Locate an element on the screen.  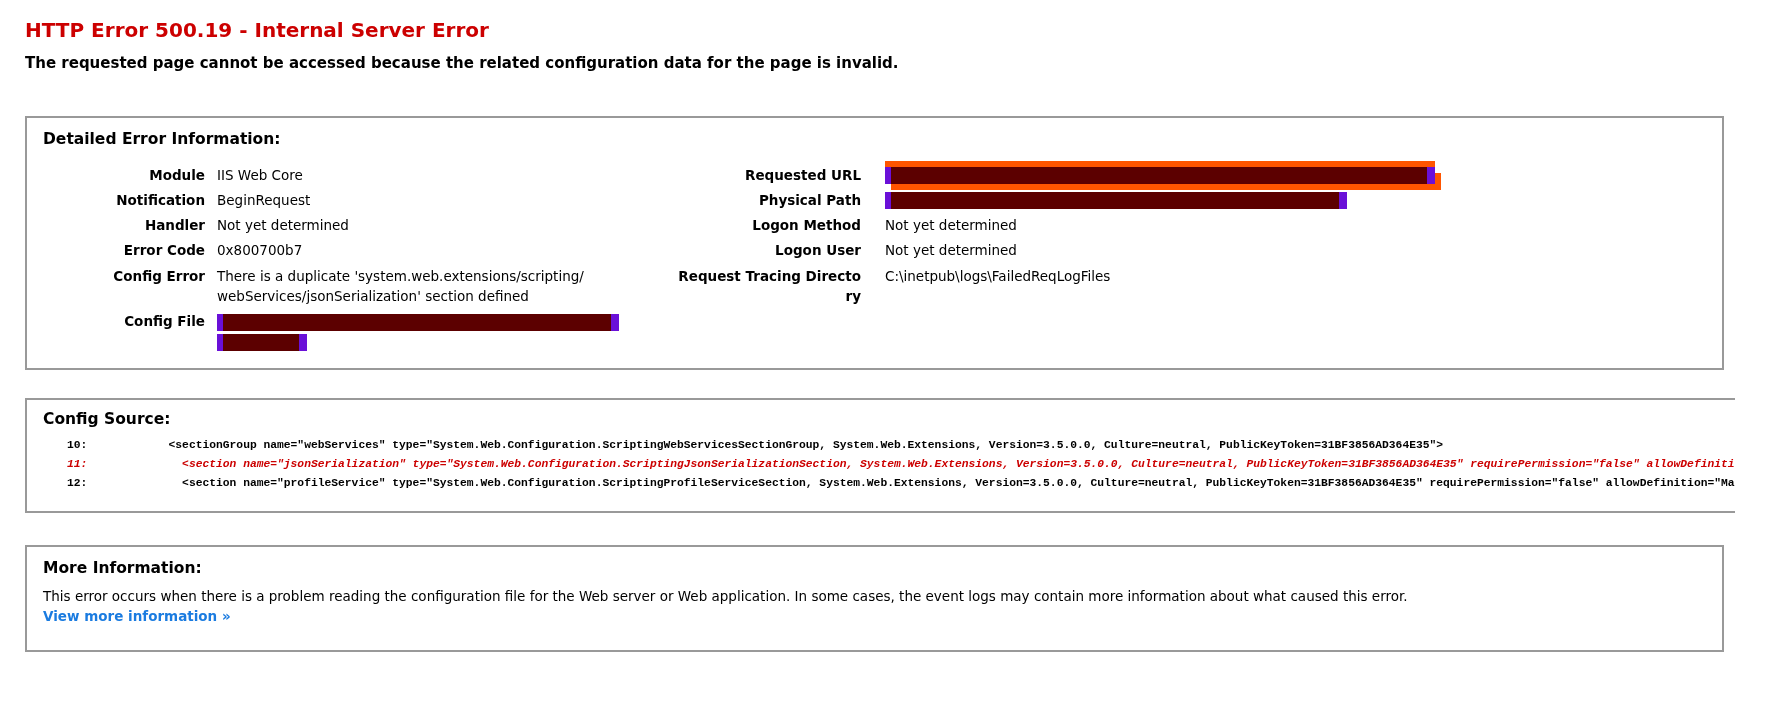
field-value: BeginRequest is located at coordinates (264, 199).